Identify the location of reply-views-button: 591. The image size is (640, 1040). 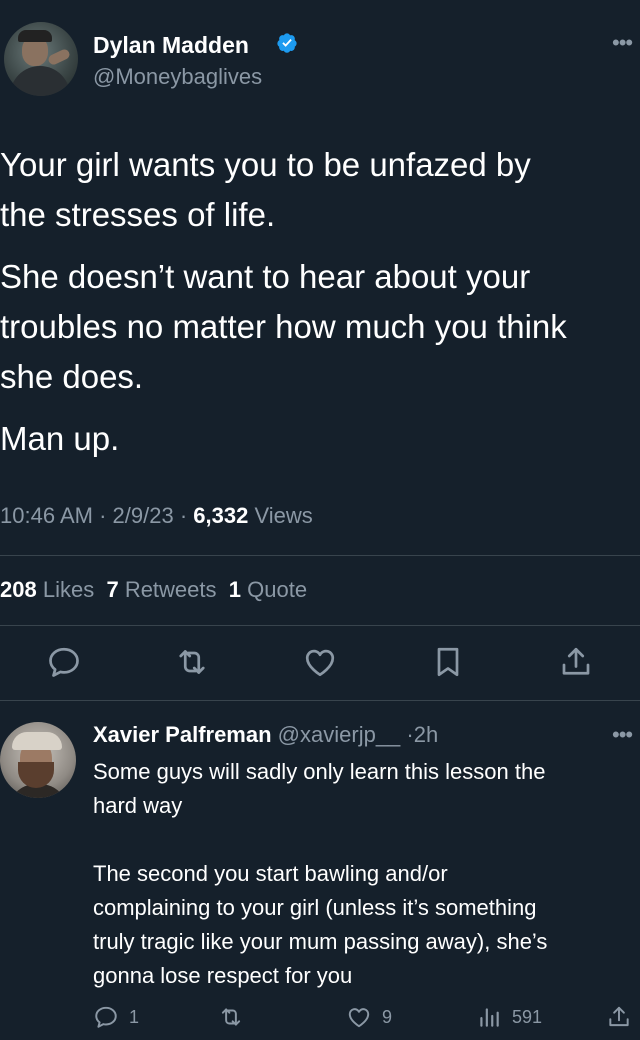
(509, 1017).